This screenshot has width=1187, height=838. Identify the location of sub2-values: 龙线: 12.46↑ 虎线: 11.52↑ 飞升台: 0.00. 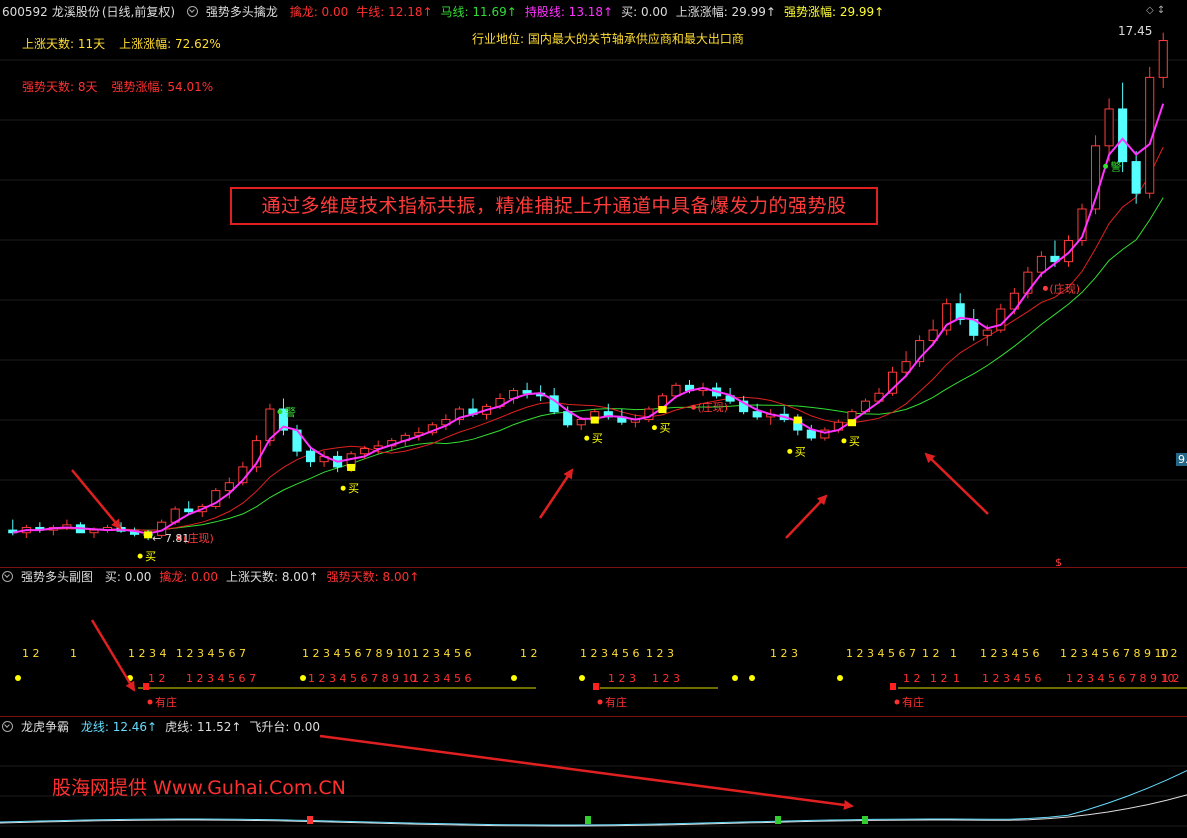
(204, 727).